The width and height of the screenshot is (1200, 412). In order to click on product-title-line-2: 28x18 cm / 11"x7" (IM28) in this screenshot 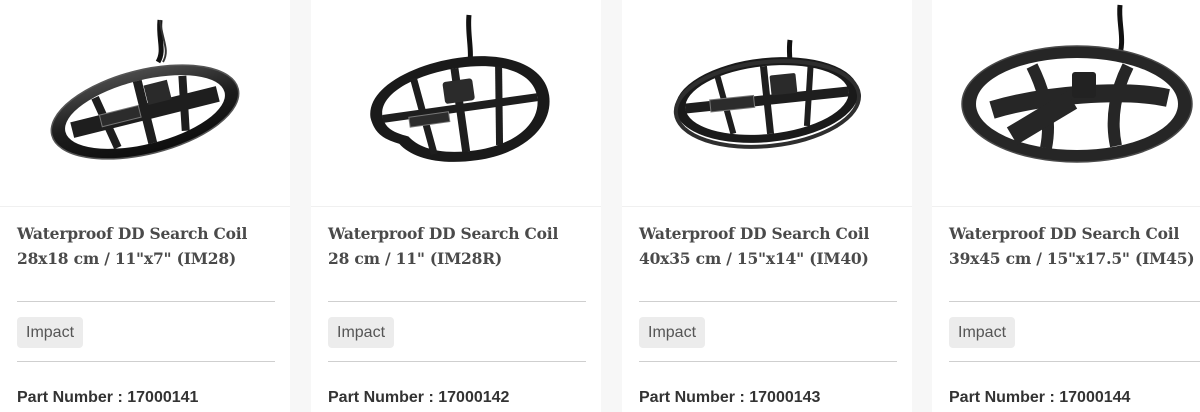, I will do `click(148, 258)`.